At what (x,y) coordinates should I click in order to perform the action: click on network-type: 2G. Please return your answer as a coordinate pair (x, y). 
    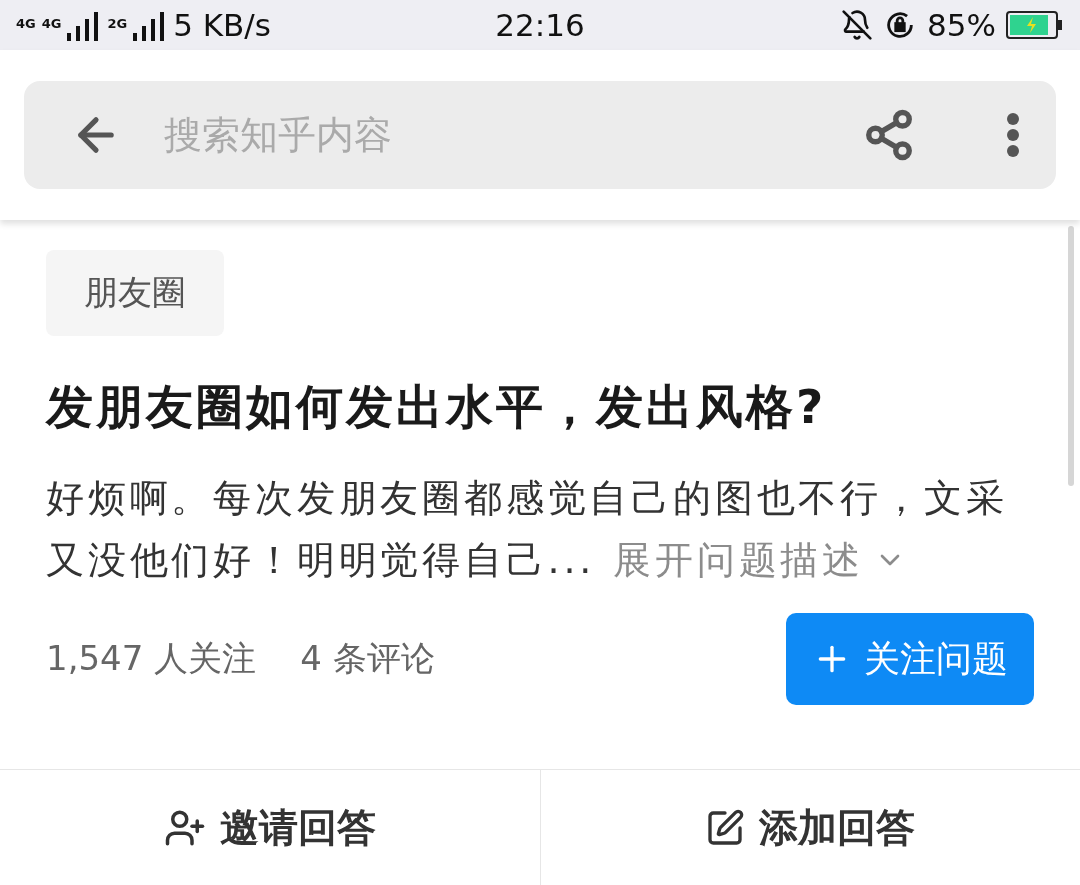
    Looking at the image, I should click on (117, 23).